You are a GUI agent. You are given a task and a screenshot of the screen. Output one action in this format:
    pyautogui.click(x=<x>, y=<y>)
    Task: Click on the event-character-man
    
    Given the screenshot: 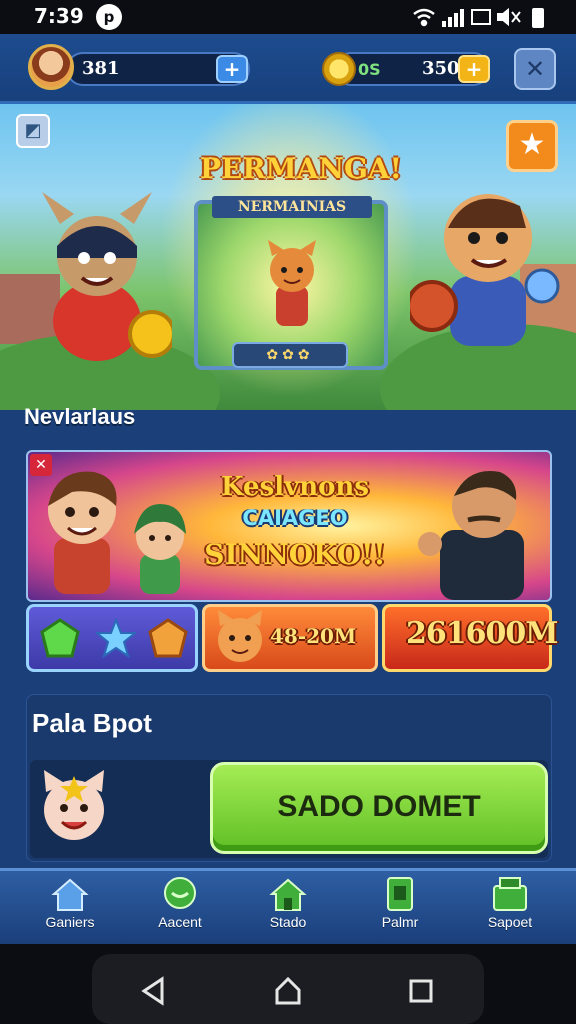 What is the action you would take?
    pyautogui.click(x=471, y=535)
    